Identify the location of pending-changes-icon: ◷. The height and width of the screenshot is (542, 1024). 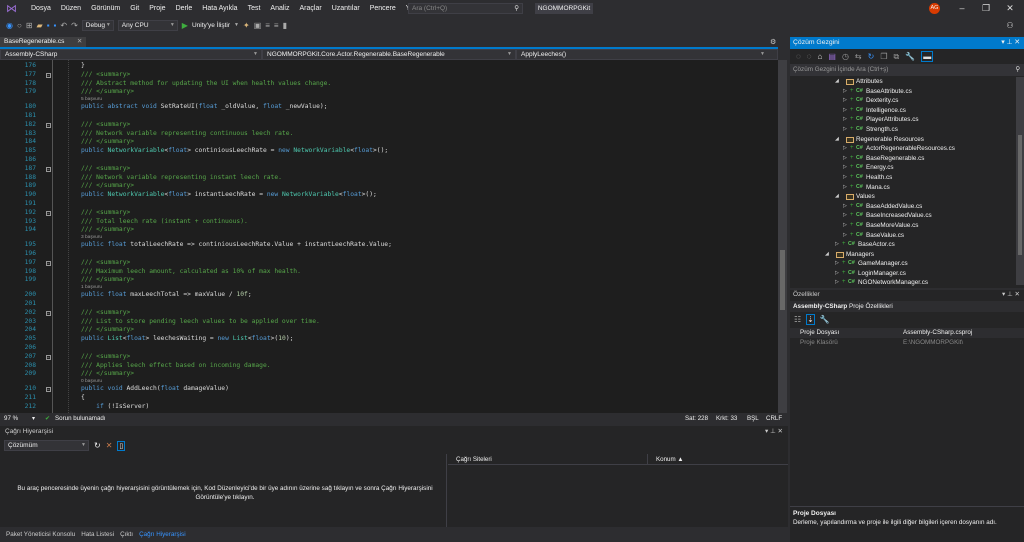
(845, 56).